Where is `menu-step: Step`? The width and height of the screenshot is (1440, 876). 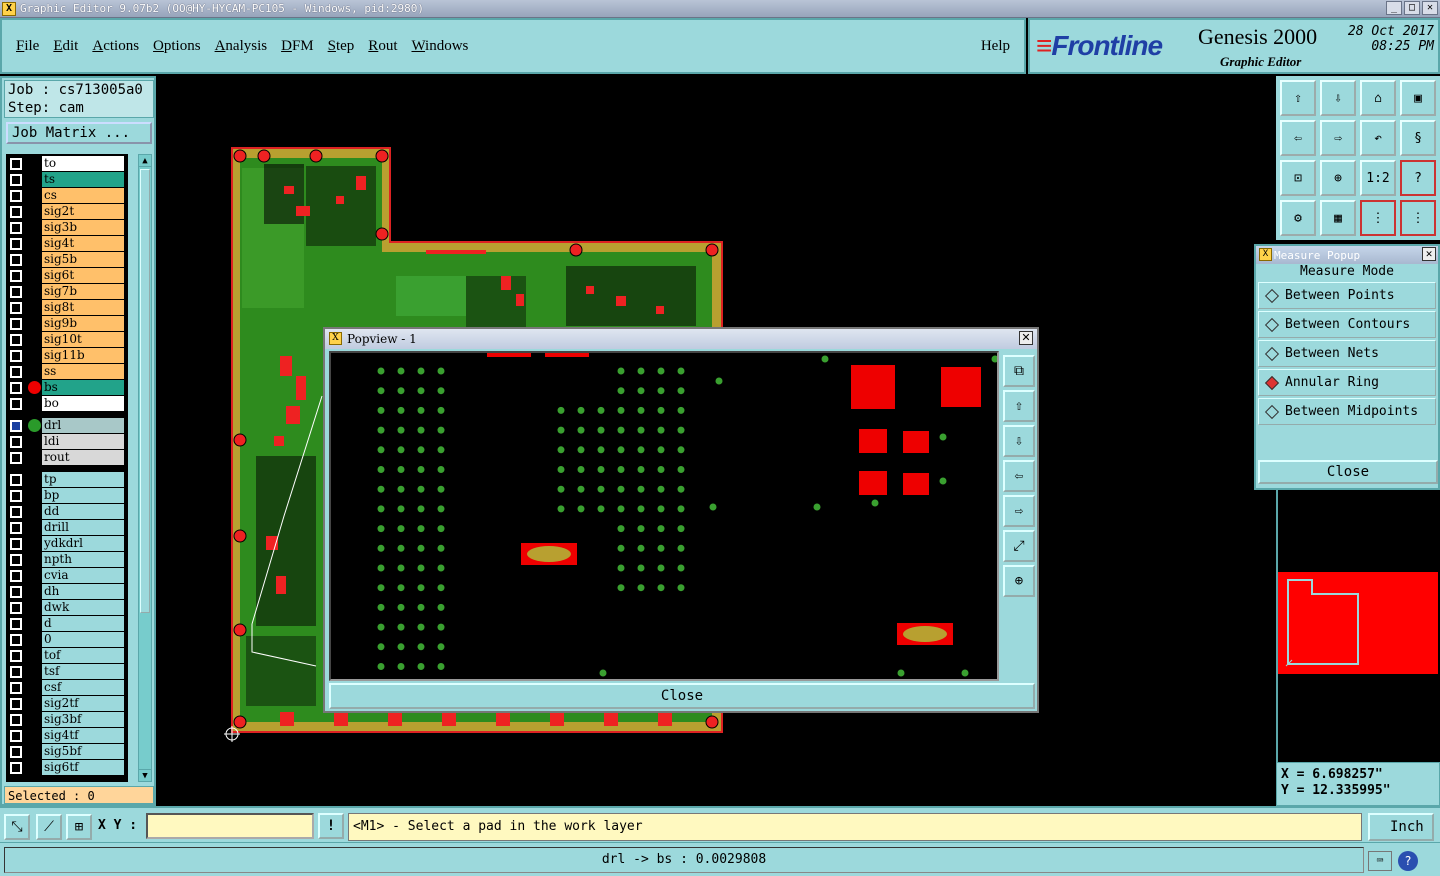
menu-step: Step is located at coordinates (341, 46).